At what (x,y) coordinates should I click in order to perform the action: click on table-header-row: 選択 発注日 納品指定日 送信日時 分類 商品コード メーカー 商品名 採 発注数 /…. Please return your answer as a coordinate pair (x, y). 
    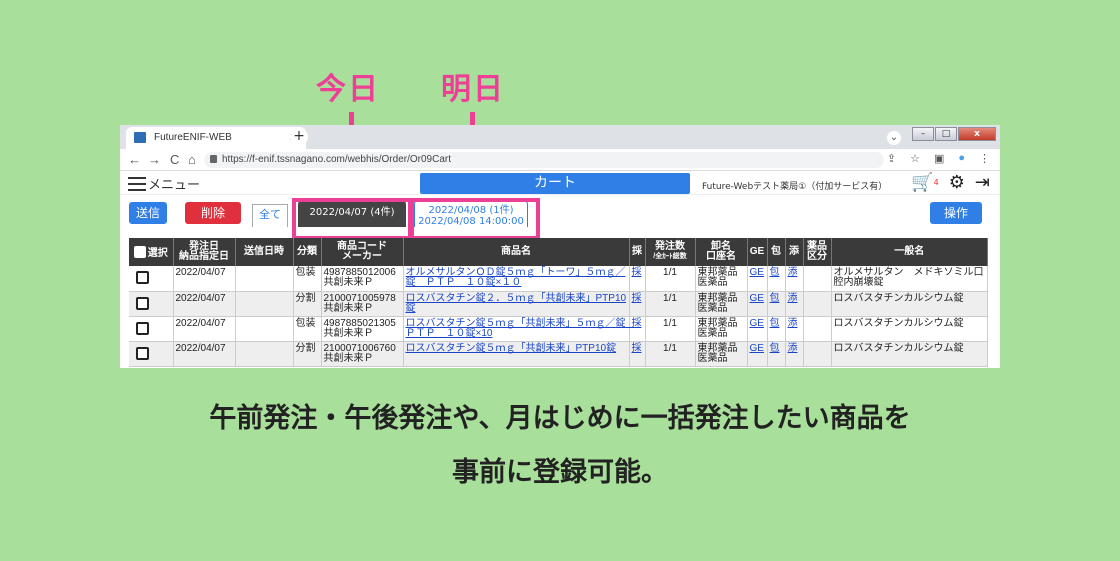
    Looking at the image, I should click on (558, 252).